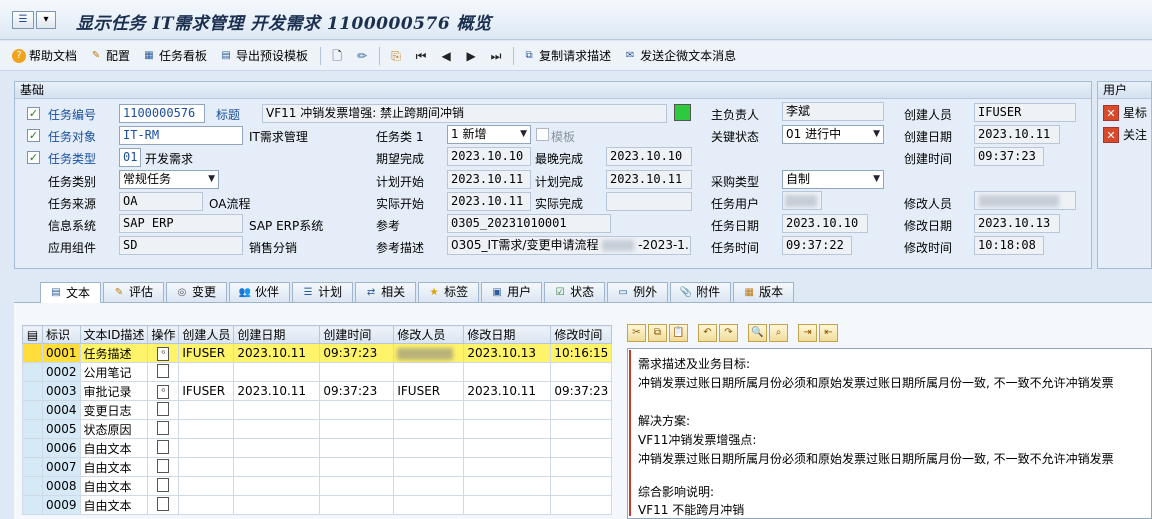  I want to click on modify-time-field: 10:18:08, so click(1009, 245).